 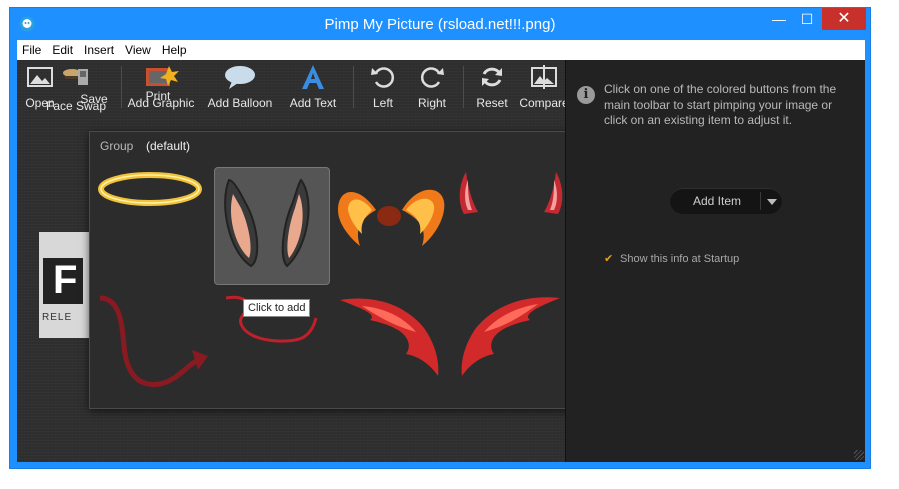 What do you see at coordinates (32, 48) in the screenshot?
I see `menu-file: File` at bounding box center [32, 48].